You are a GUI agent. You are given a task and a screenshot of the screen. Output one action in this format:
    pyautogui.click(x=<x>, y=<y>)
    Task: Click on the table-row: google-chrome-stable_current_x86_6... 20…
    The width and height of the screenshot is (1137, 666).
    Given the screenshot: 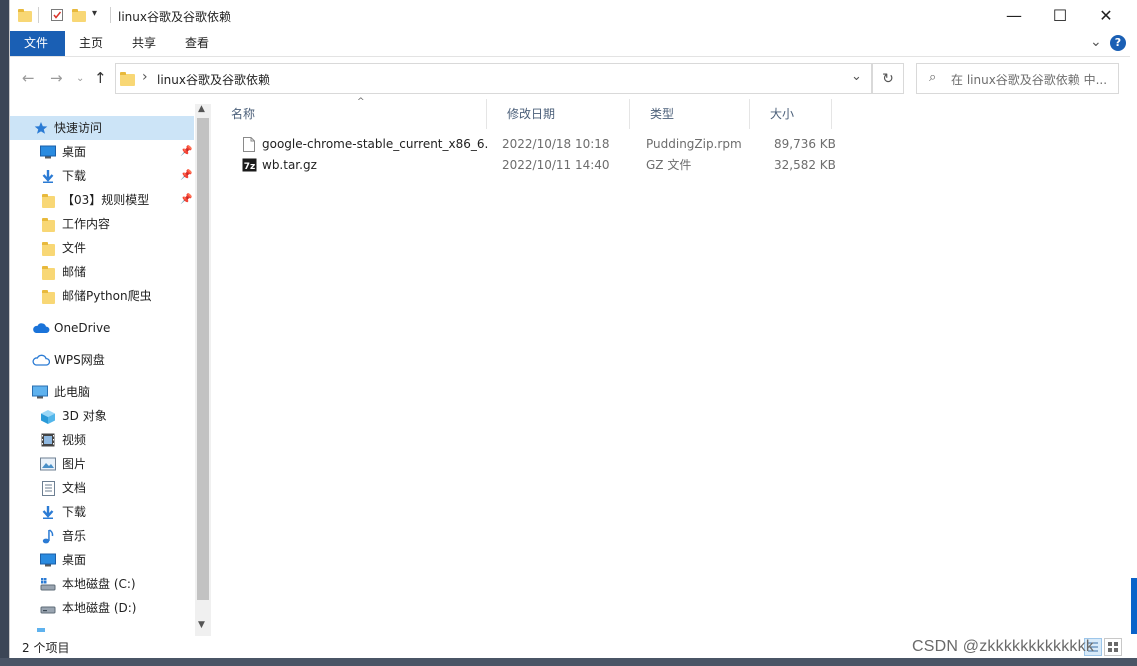 What is the action you would take?
    pyautogui.click(x=533, y=144)
    